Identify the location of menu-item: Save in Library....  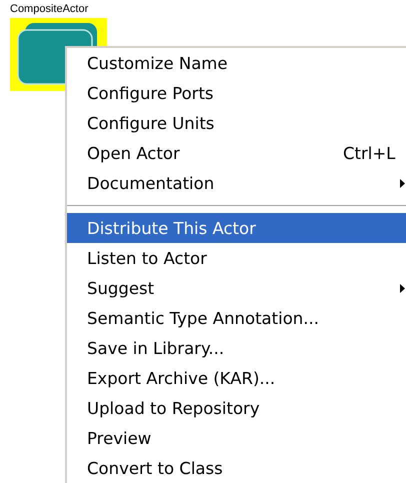
(236, 348).